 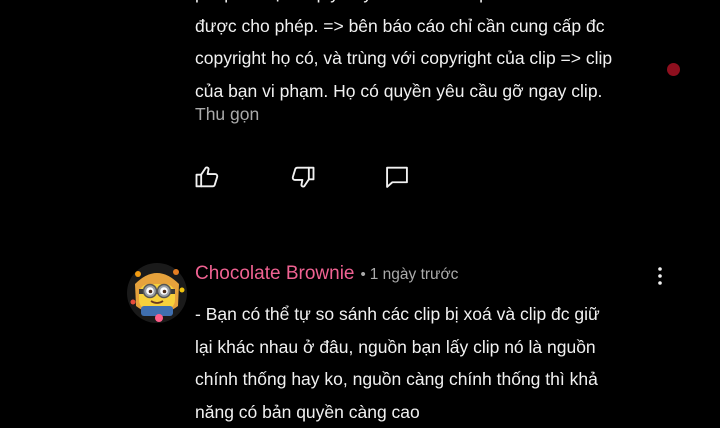 What do you see at coordinates (430, 5) in the screenshot?
I see `comment-line: phép. ... họ có quyền yêu cầu xoá clip` at bounding box center [430, 5].